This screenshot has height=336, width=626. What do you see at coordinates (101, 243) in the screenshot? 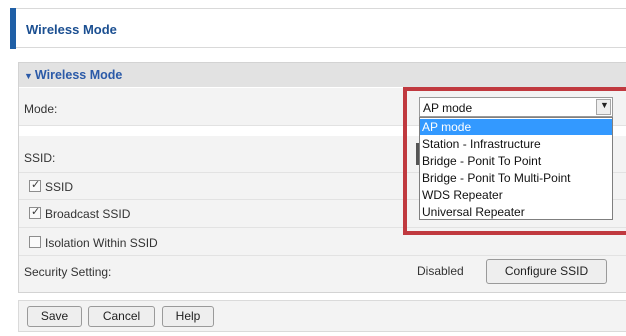
I see `isolation-label: Isolation Within SSID` at bounding box center [101, 243].